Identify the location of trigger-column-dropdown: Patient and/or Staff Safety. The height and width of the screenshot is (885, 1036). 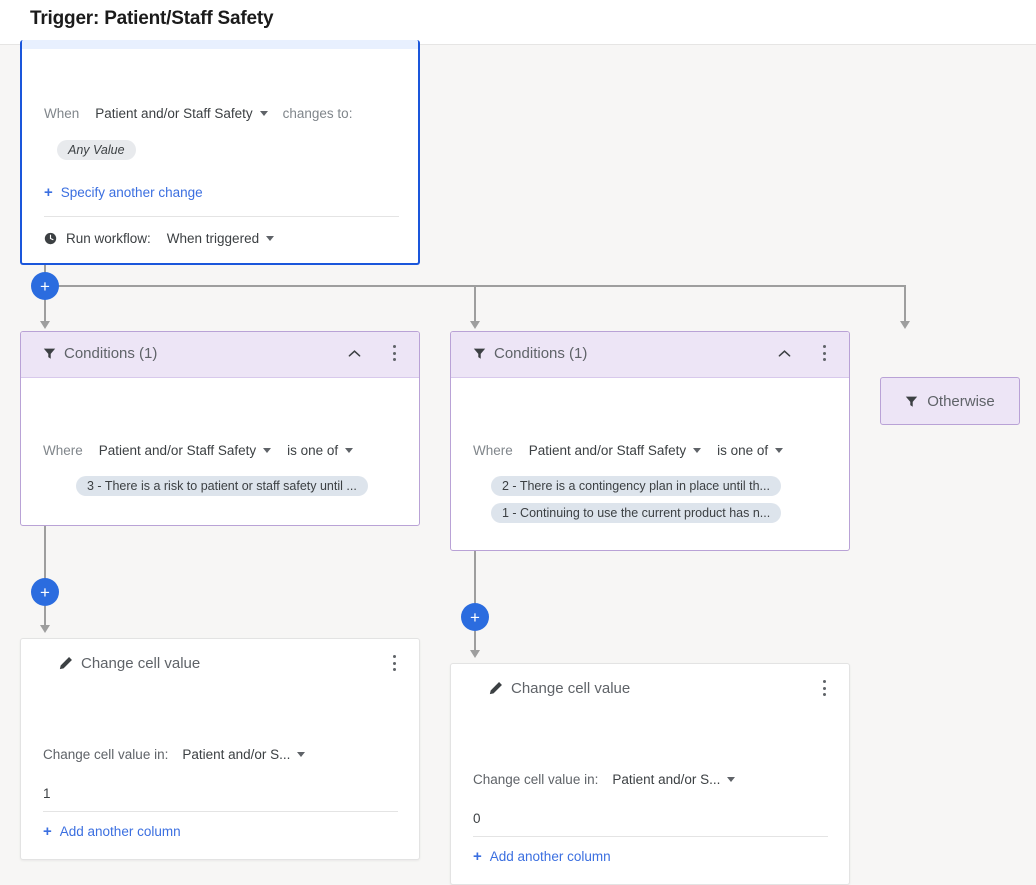
(181, 113).